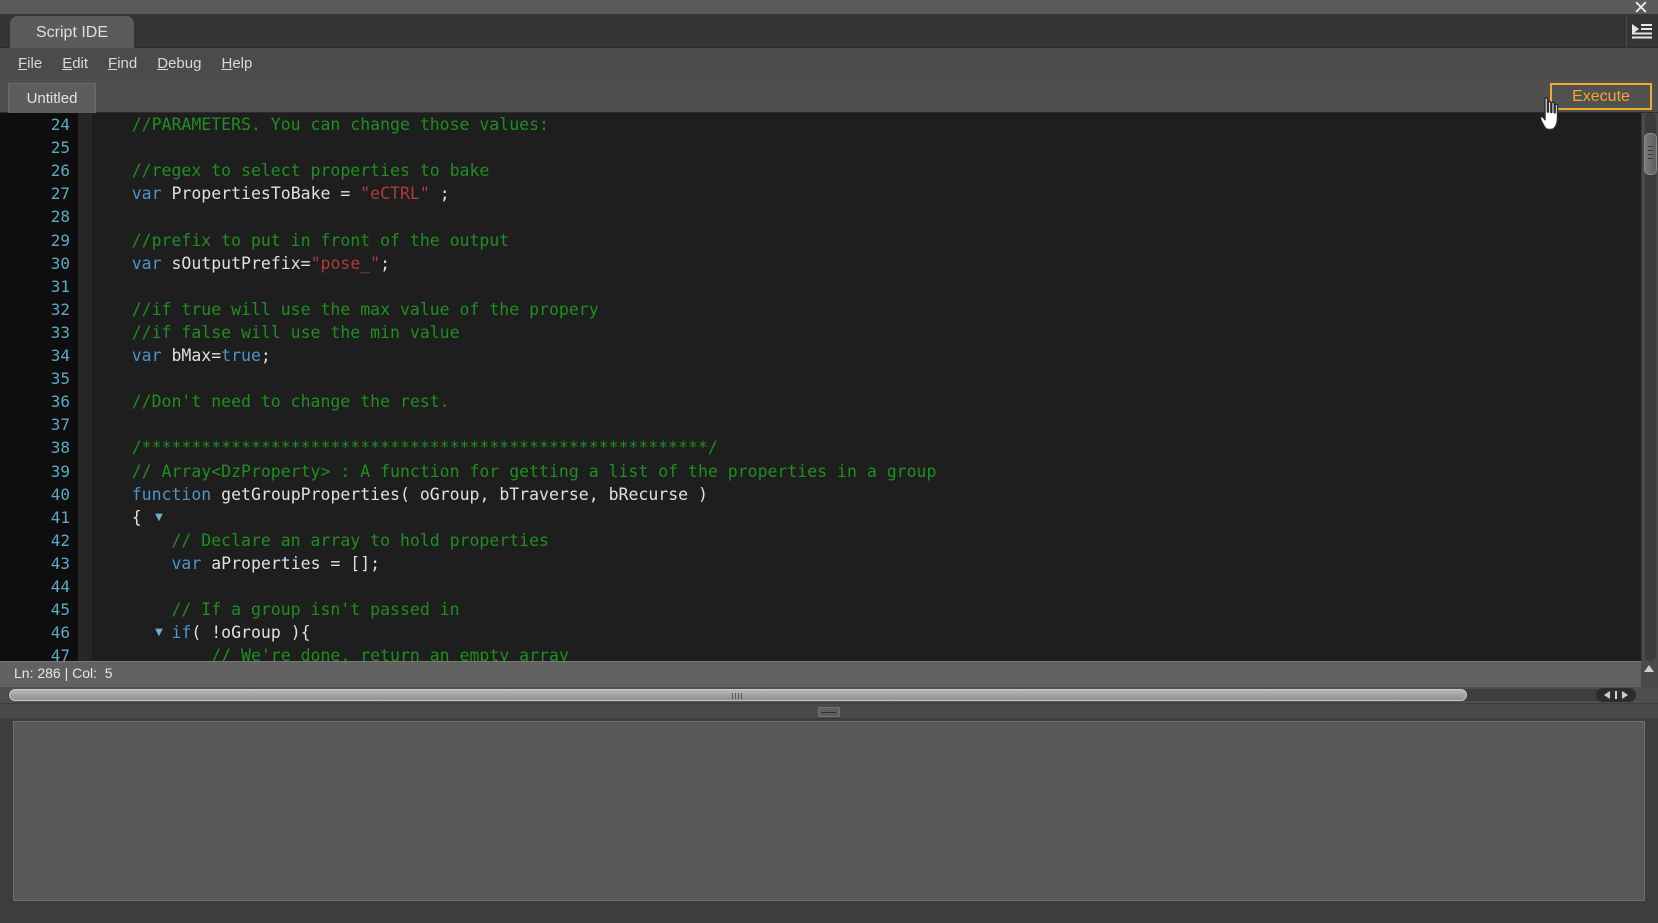  Describe the element at coordinates (60, 517) in the screenshot. I see `line-number: 41` at that location.